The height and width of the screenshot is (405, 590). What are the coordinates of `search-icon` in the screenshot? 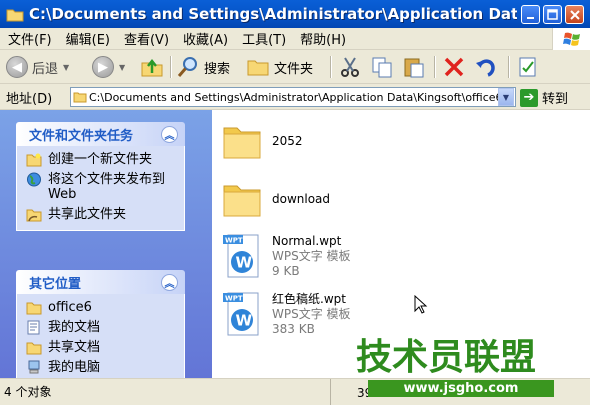 It's located at (187, 67).